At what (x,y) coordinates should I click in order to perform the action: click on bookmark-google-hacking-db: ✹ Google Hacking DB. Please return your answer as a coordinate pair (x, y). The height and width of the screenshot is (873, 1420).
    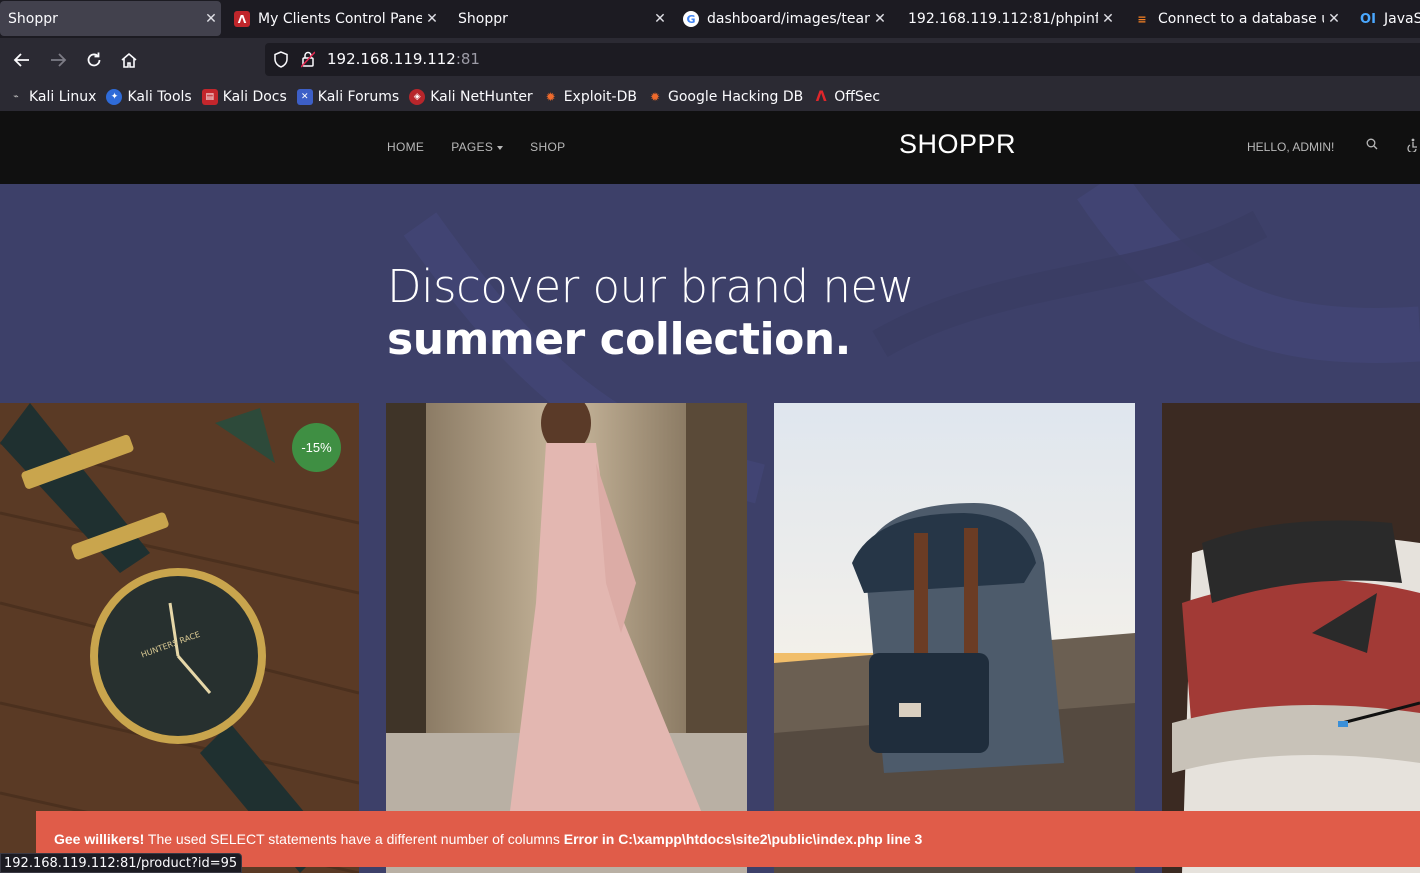
    Looking at the image, I should click on (725, 97).